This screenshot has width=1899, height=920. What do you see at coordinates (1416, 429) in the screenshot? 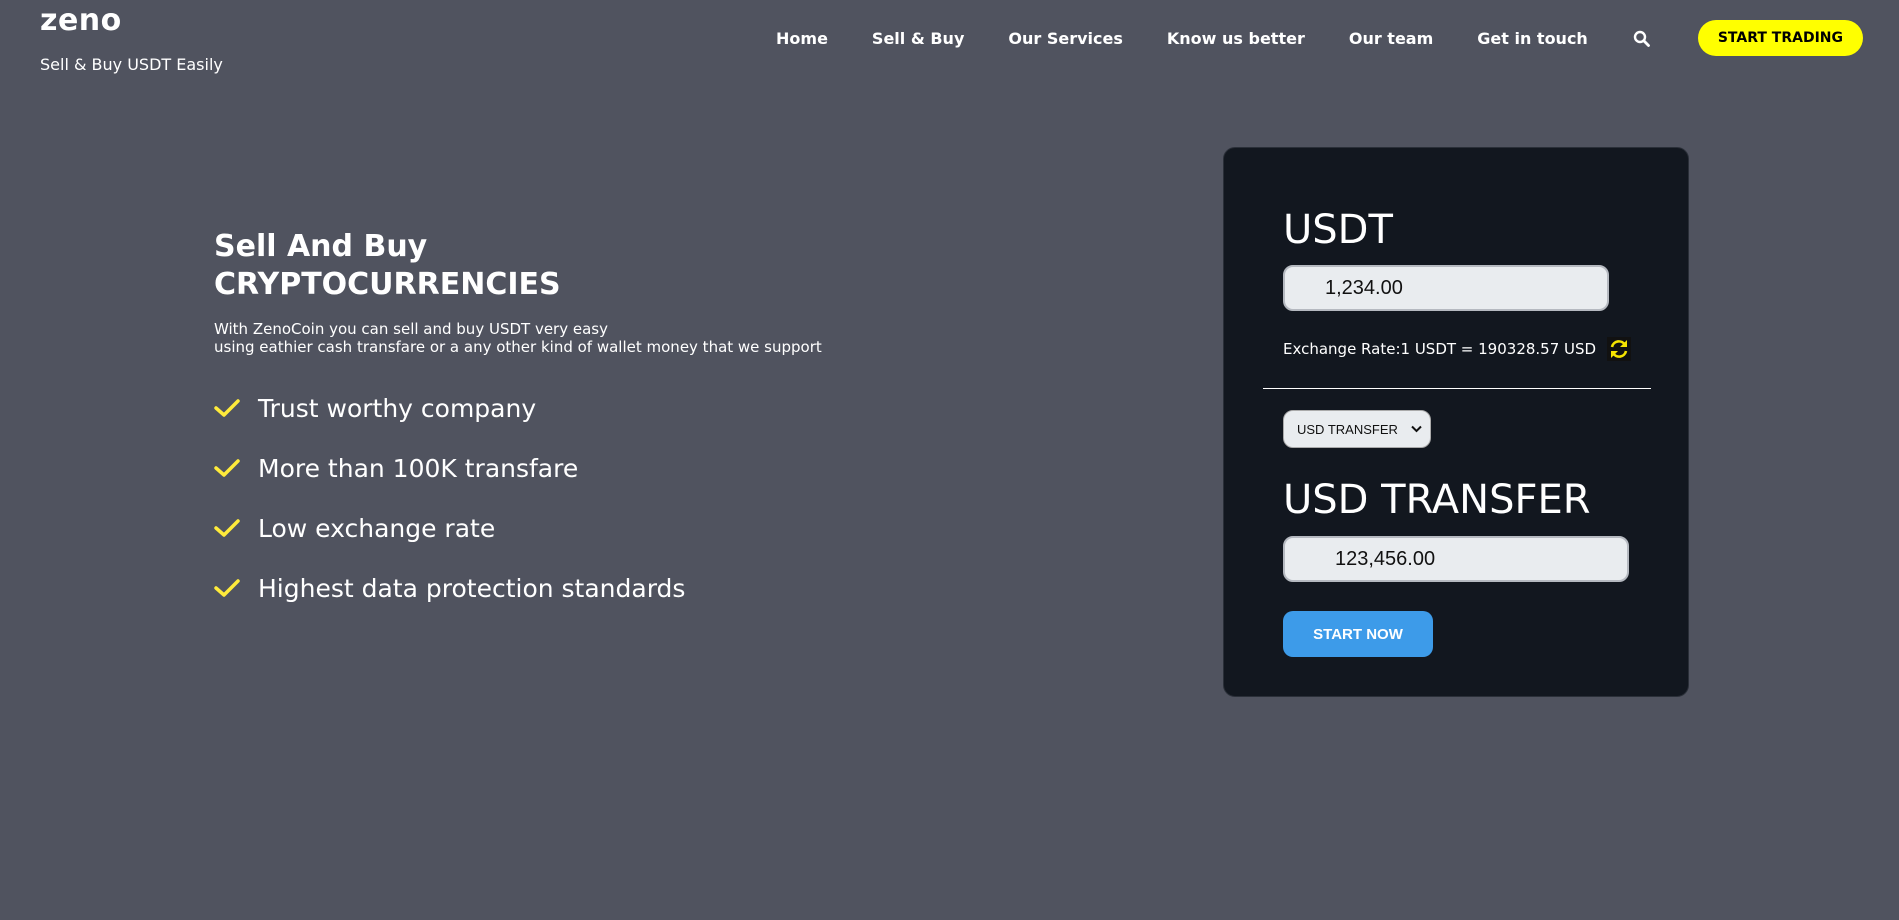
I see `chevron-down-icon` at bounding box center [1416, 429].